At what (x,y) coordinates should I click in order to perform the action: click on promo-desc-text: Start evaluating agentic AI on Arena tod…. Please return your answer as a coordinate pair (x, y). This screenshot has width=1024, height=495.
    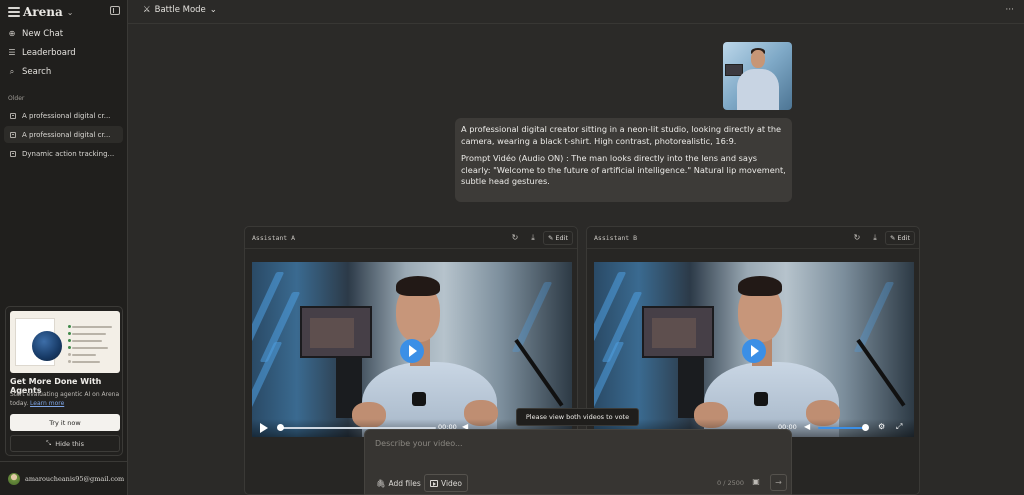
    Looking at the image, I should click on (65, 399).